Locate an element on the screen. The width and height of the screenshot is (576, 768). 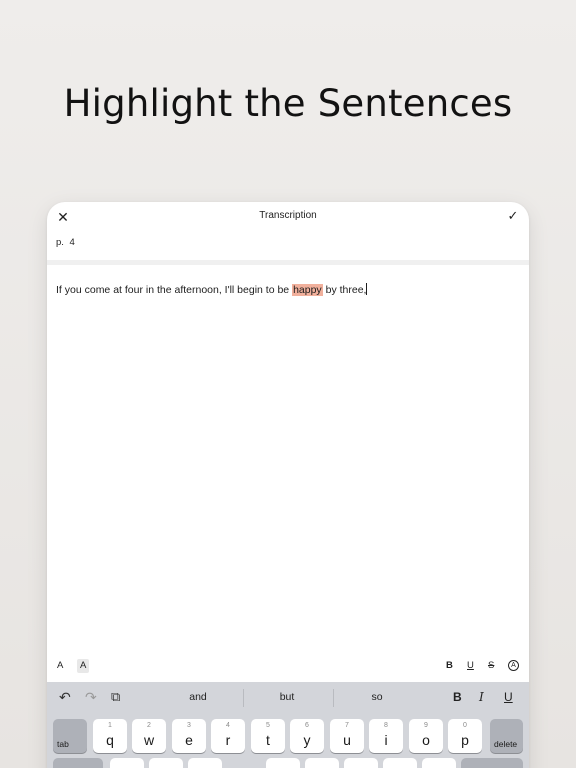
key-letter: e is located at coordinates (189, 740).